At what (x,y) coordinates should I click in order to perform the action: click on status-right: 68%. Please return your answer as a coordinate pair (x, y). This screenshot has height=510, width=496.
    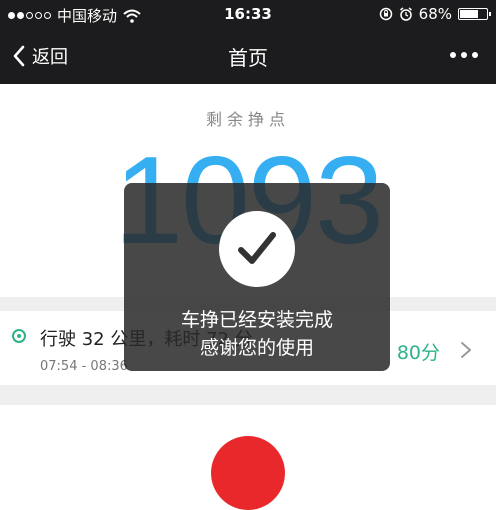
    Looking at the image, I should click on (435, 14).